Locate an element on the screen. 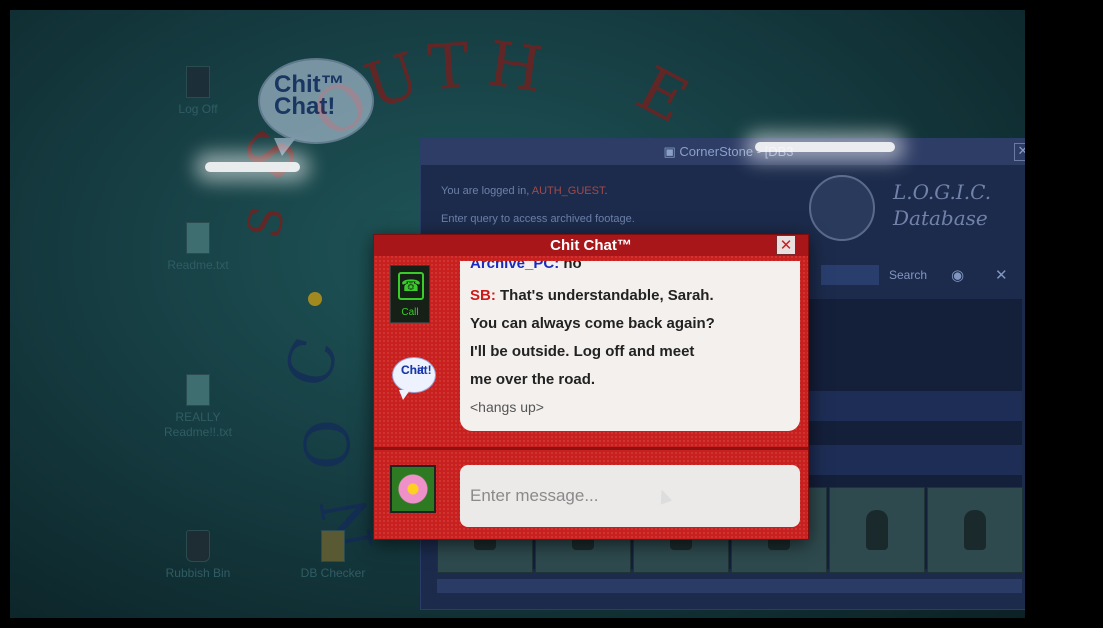  background-letter-o2: O is located at coordinates (327, 444).